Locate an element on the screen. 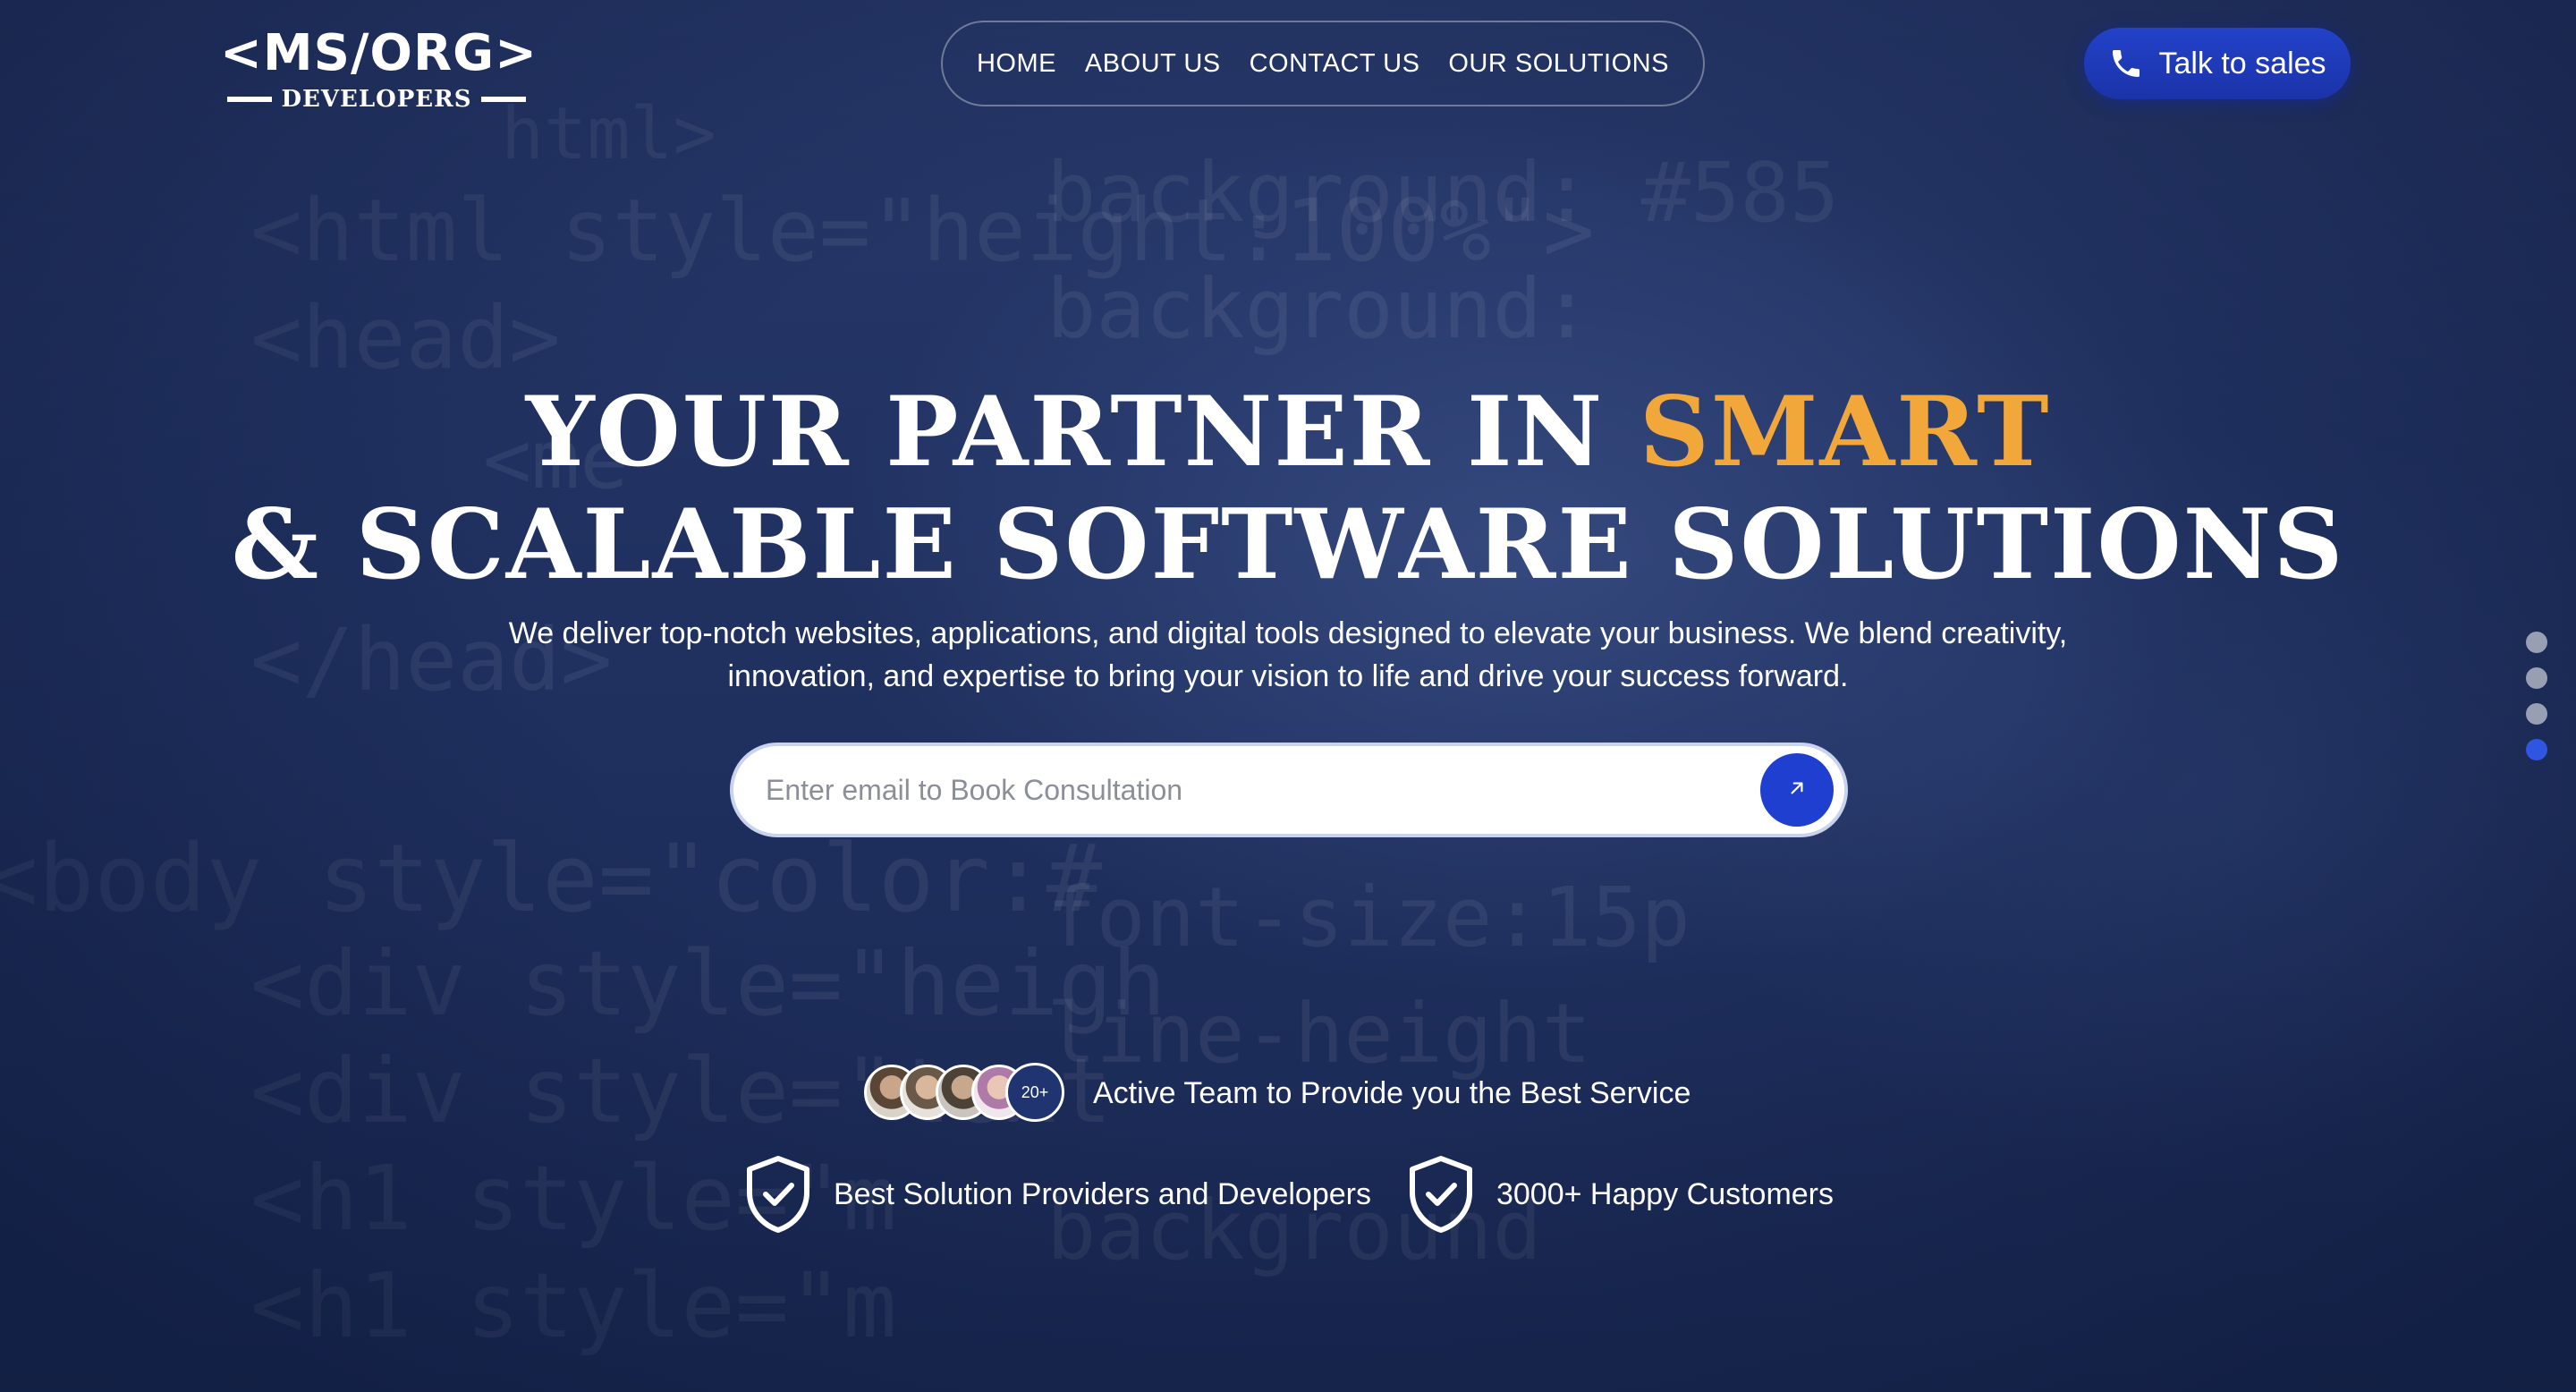 The height and width of the screenshot is (1392, 2576). team-avatars: 20+ is located at coordinates (965, 1093).